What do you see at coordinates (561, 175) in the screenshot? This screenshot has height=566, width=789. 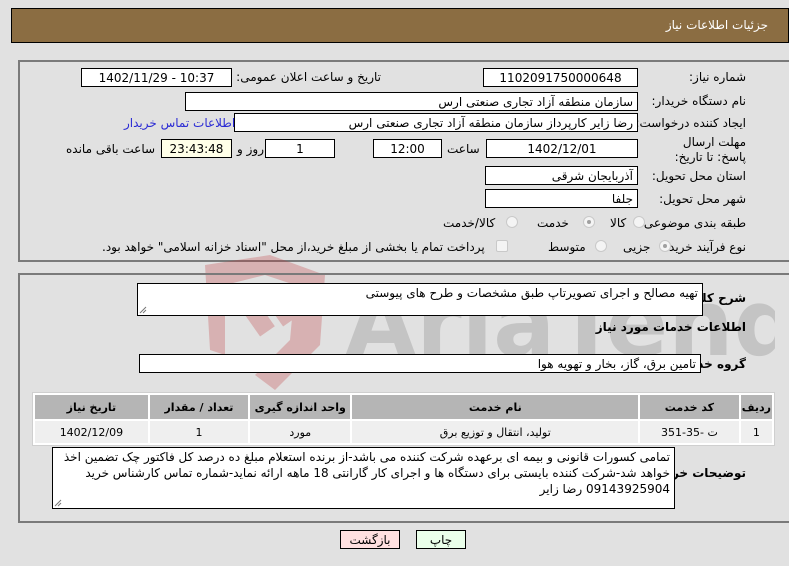 I see `province-field: آذربایجان شرقی` at bounding box center [561, 175].